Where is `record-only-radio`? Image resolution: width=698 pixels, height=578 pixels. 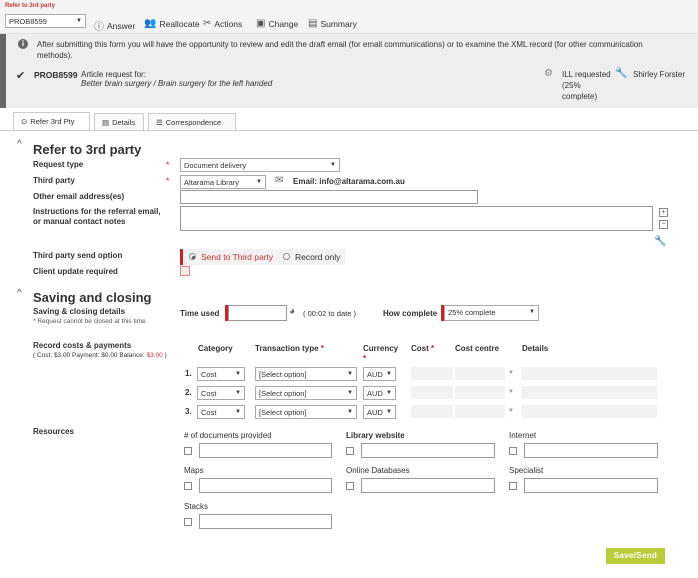
record-only-radio is located at coordinates (286, 256).